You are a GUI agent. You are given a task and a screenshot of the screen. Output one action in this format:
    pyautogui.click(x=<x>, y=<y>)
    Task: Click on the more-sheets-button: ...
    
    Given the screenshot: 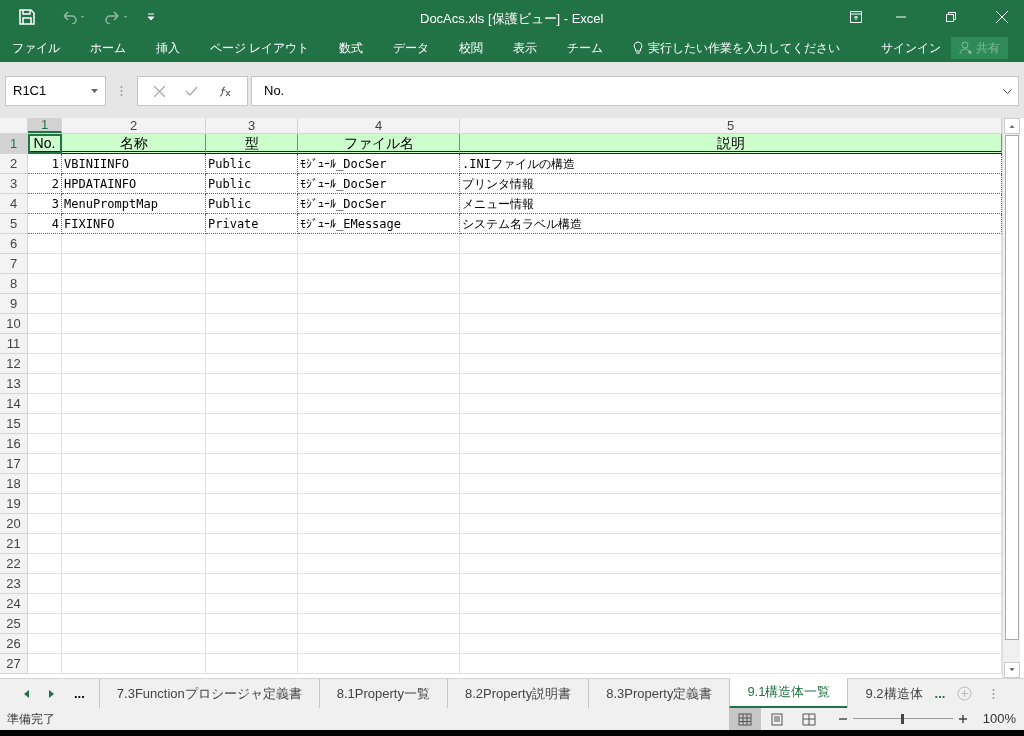 What is the action you would take?
    pyautogui.click(x=940, y=693)
    